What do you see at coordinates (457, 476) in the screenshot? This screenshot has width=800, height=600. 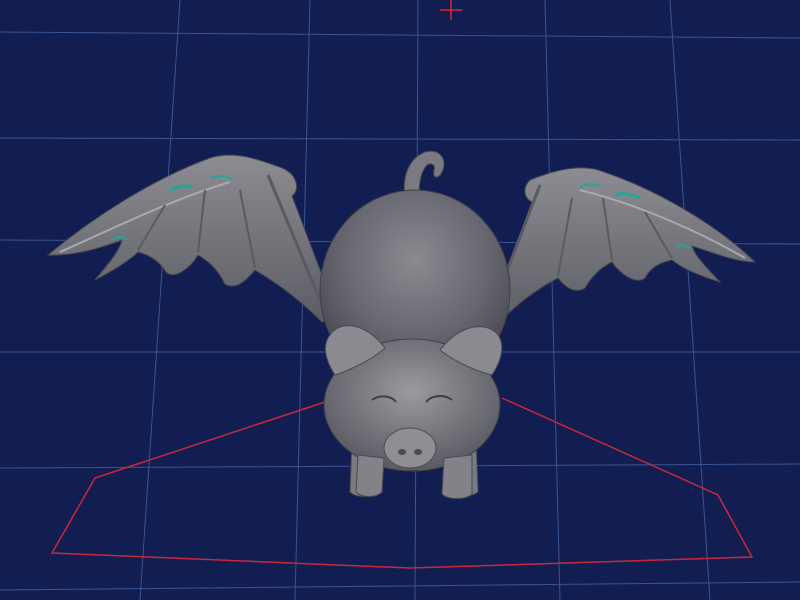 I see `pig-front-leg-right` at bounding box center [457, 476].